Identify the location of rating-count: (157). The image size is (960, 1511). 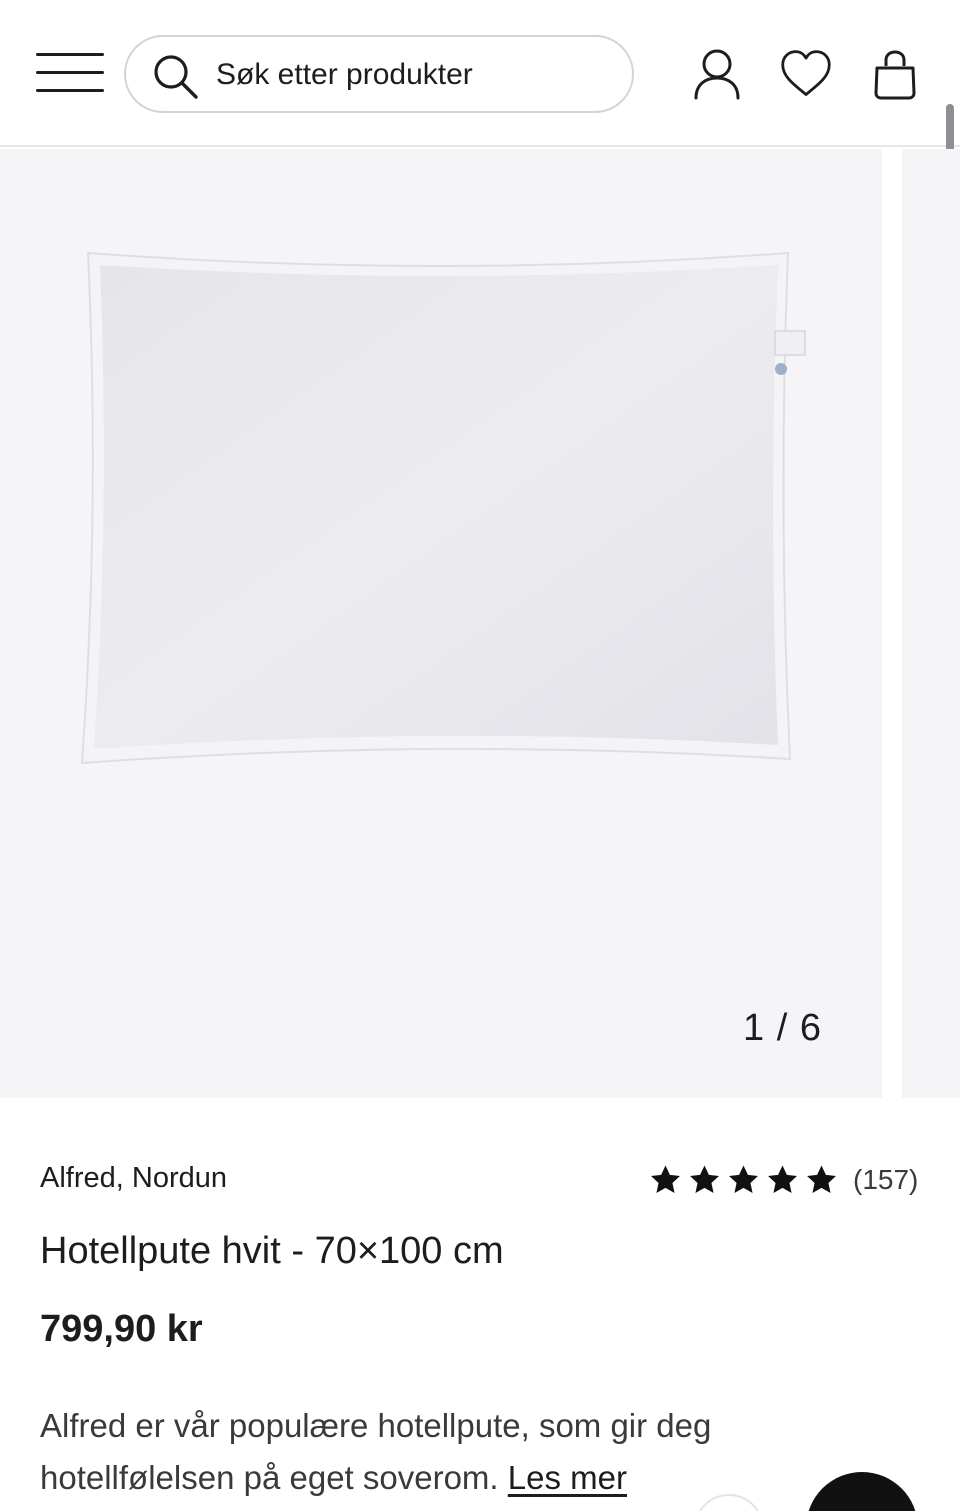
(886, 1179).